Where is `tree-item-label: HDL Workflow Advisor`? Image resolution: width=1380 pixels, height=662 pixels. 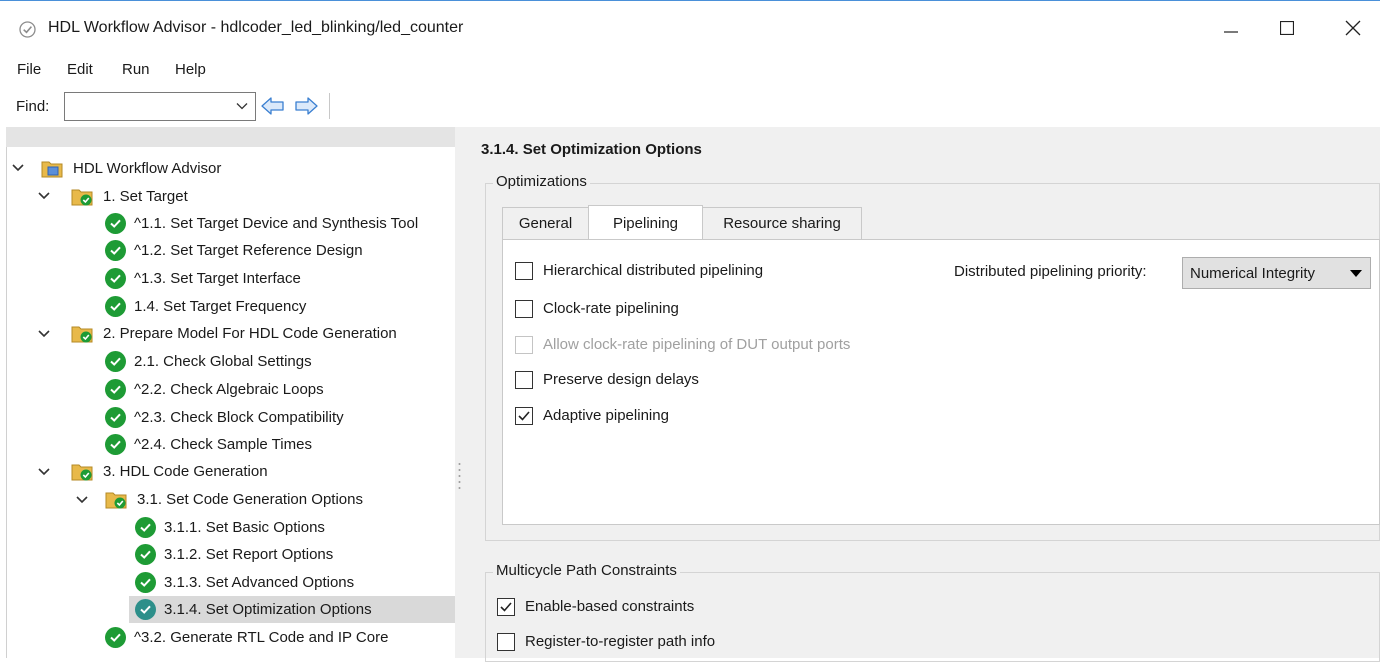 tree-item-label: HDL Workflow Advisor is located at coordinates (147, 168).